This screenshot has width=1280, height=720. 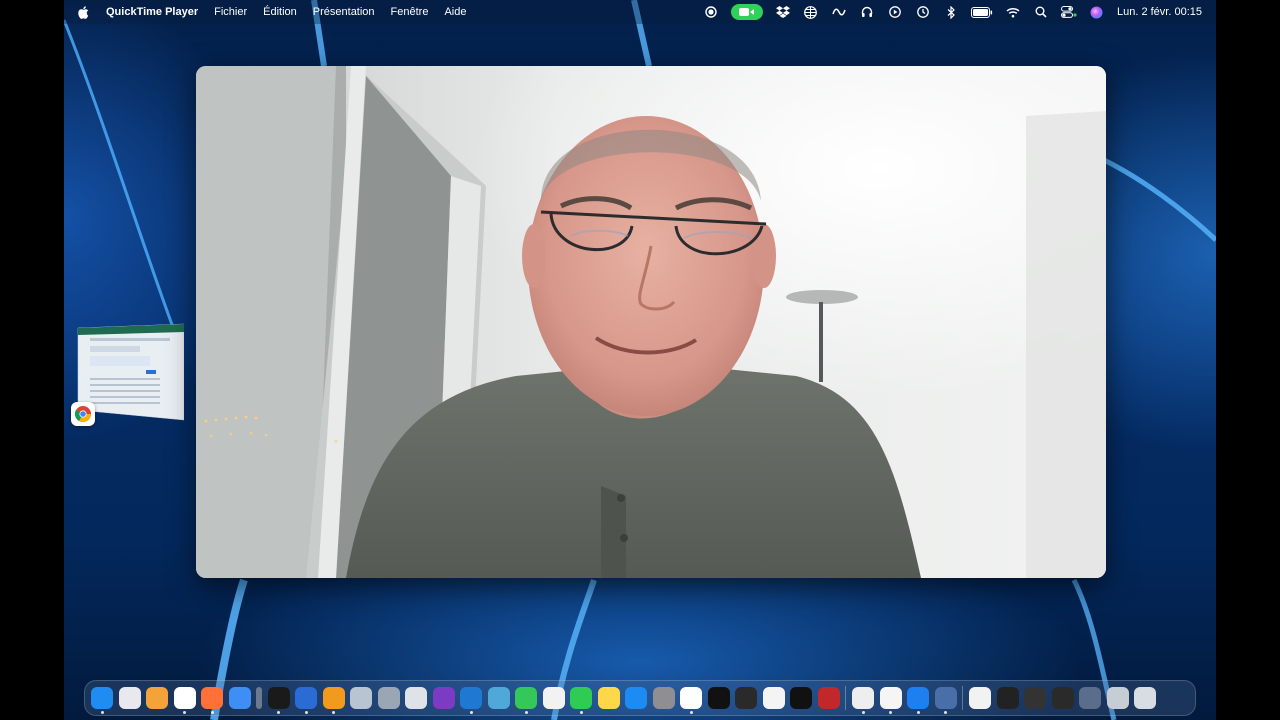 I want to click on menu-edition: Édition, so click(x=280, y=12).